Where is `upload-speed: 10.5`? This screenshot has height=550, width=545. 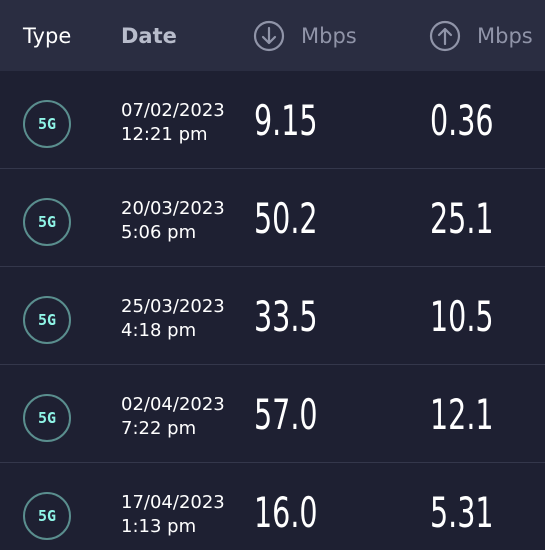
upload-speed: 10.5 is located at coordinates (462, 316).